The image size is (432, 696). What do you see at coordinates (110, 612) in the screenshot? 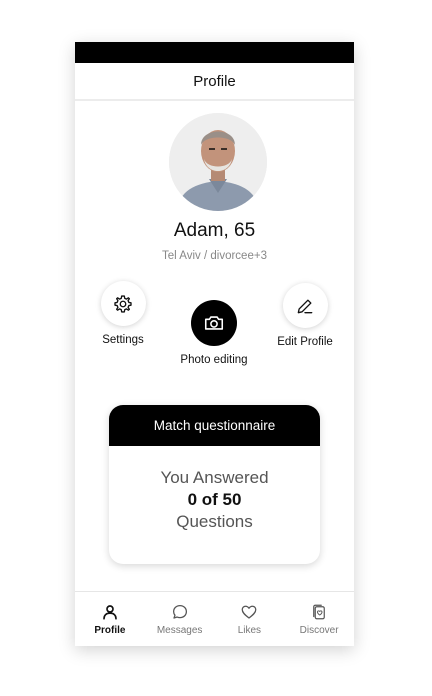
I see `user-icon` at bounding box center [110, 612].